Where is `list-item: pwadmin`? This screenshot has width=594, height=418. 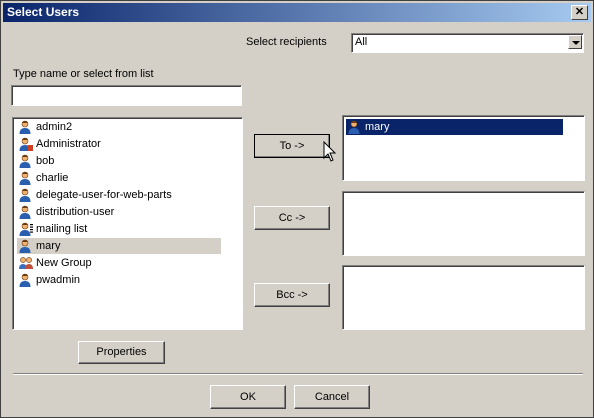 list-item: pwadmin is located at coordinates (119, 280).